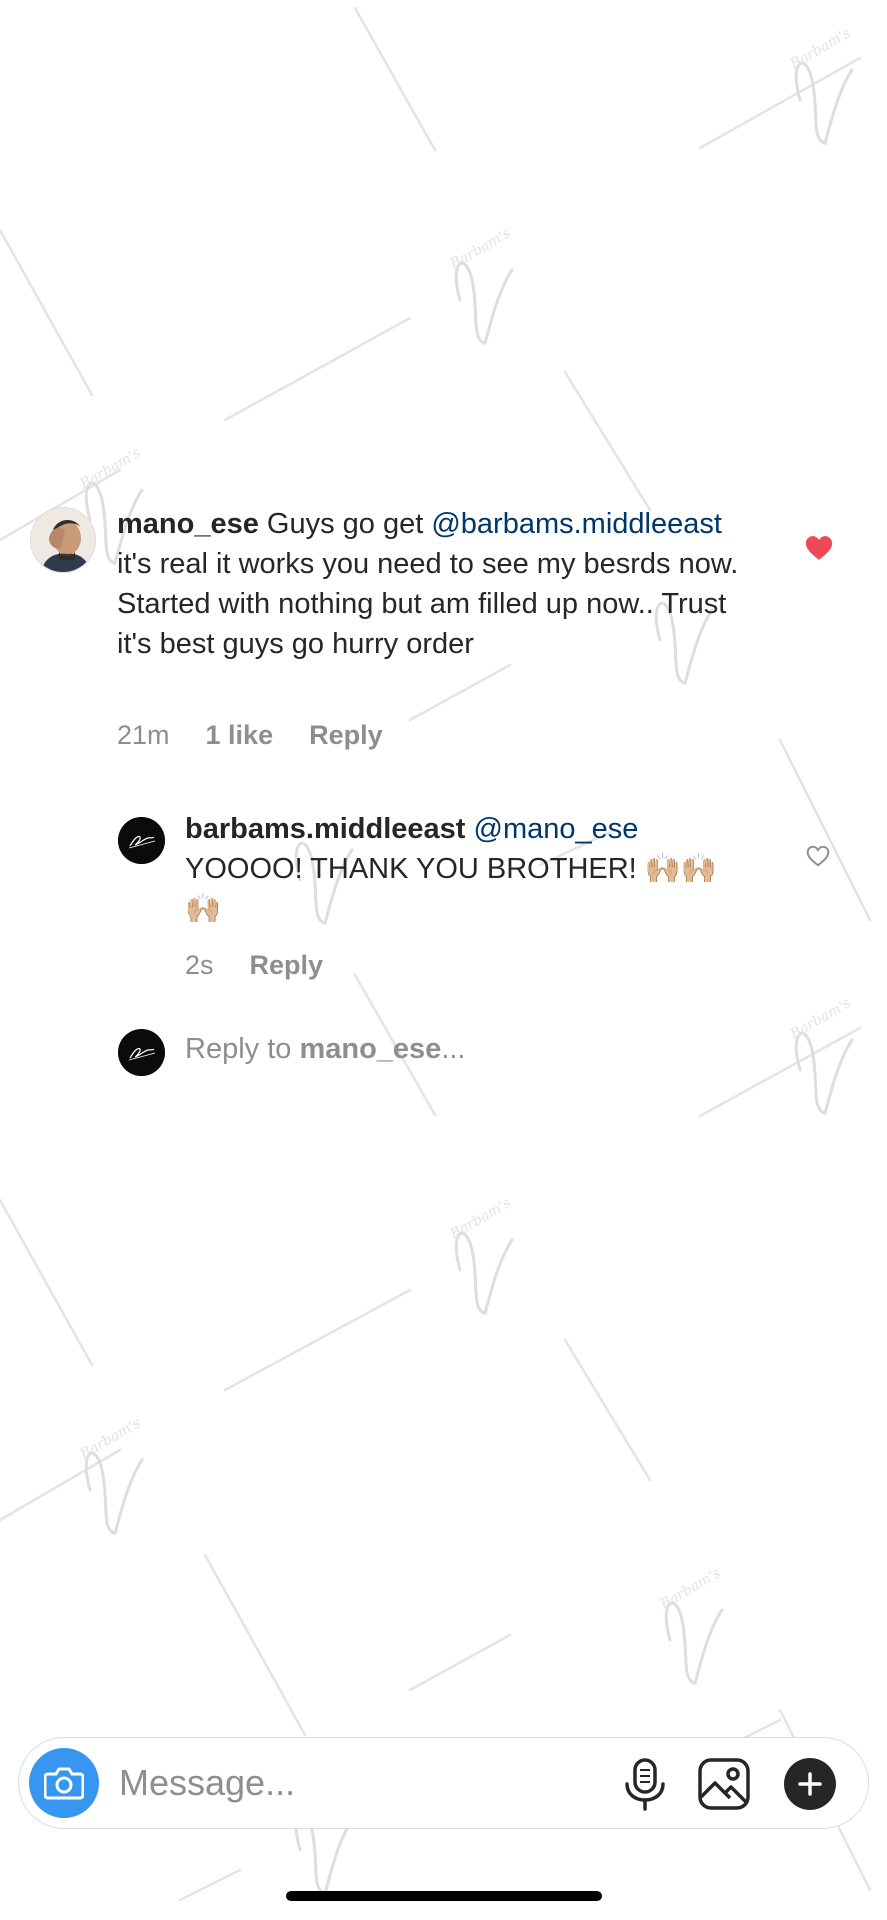 The height and width of the screenshot is (1920, 887). I want to click on reply-message: YOOOO! THANK YOU BROTHER!, so click(415, 869).